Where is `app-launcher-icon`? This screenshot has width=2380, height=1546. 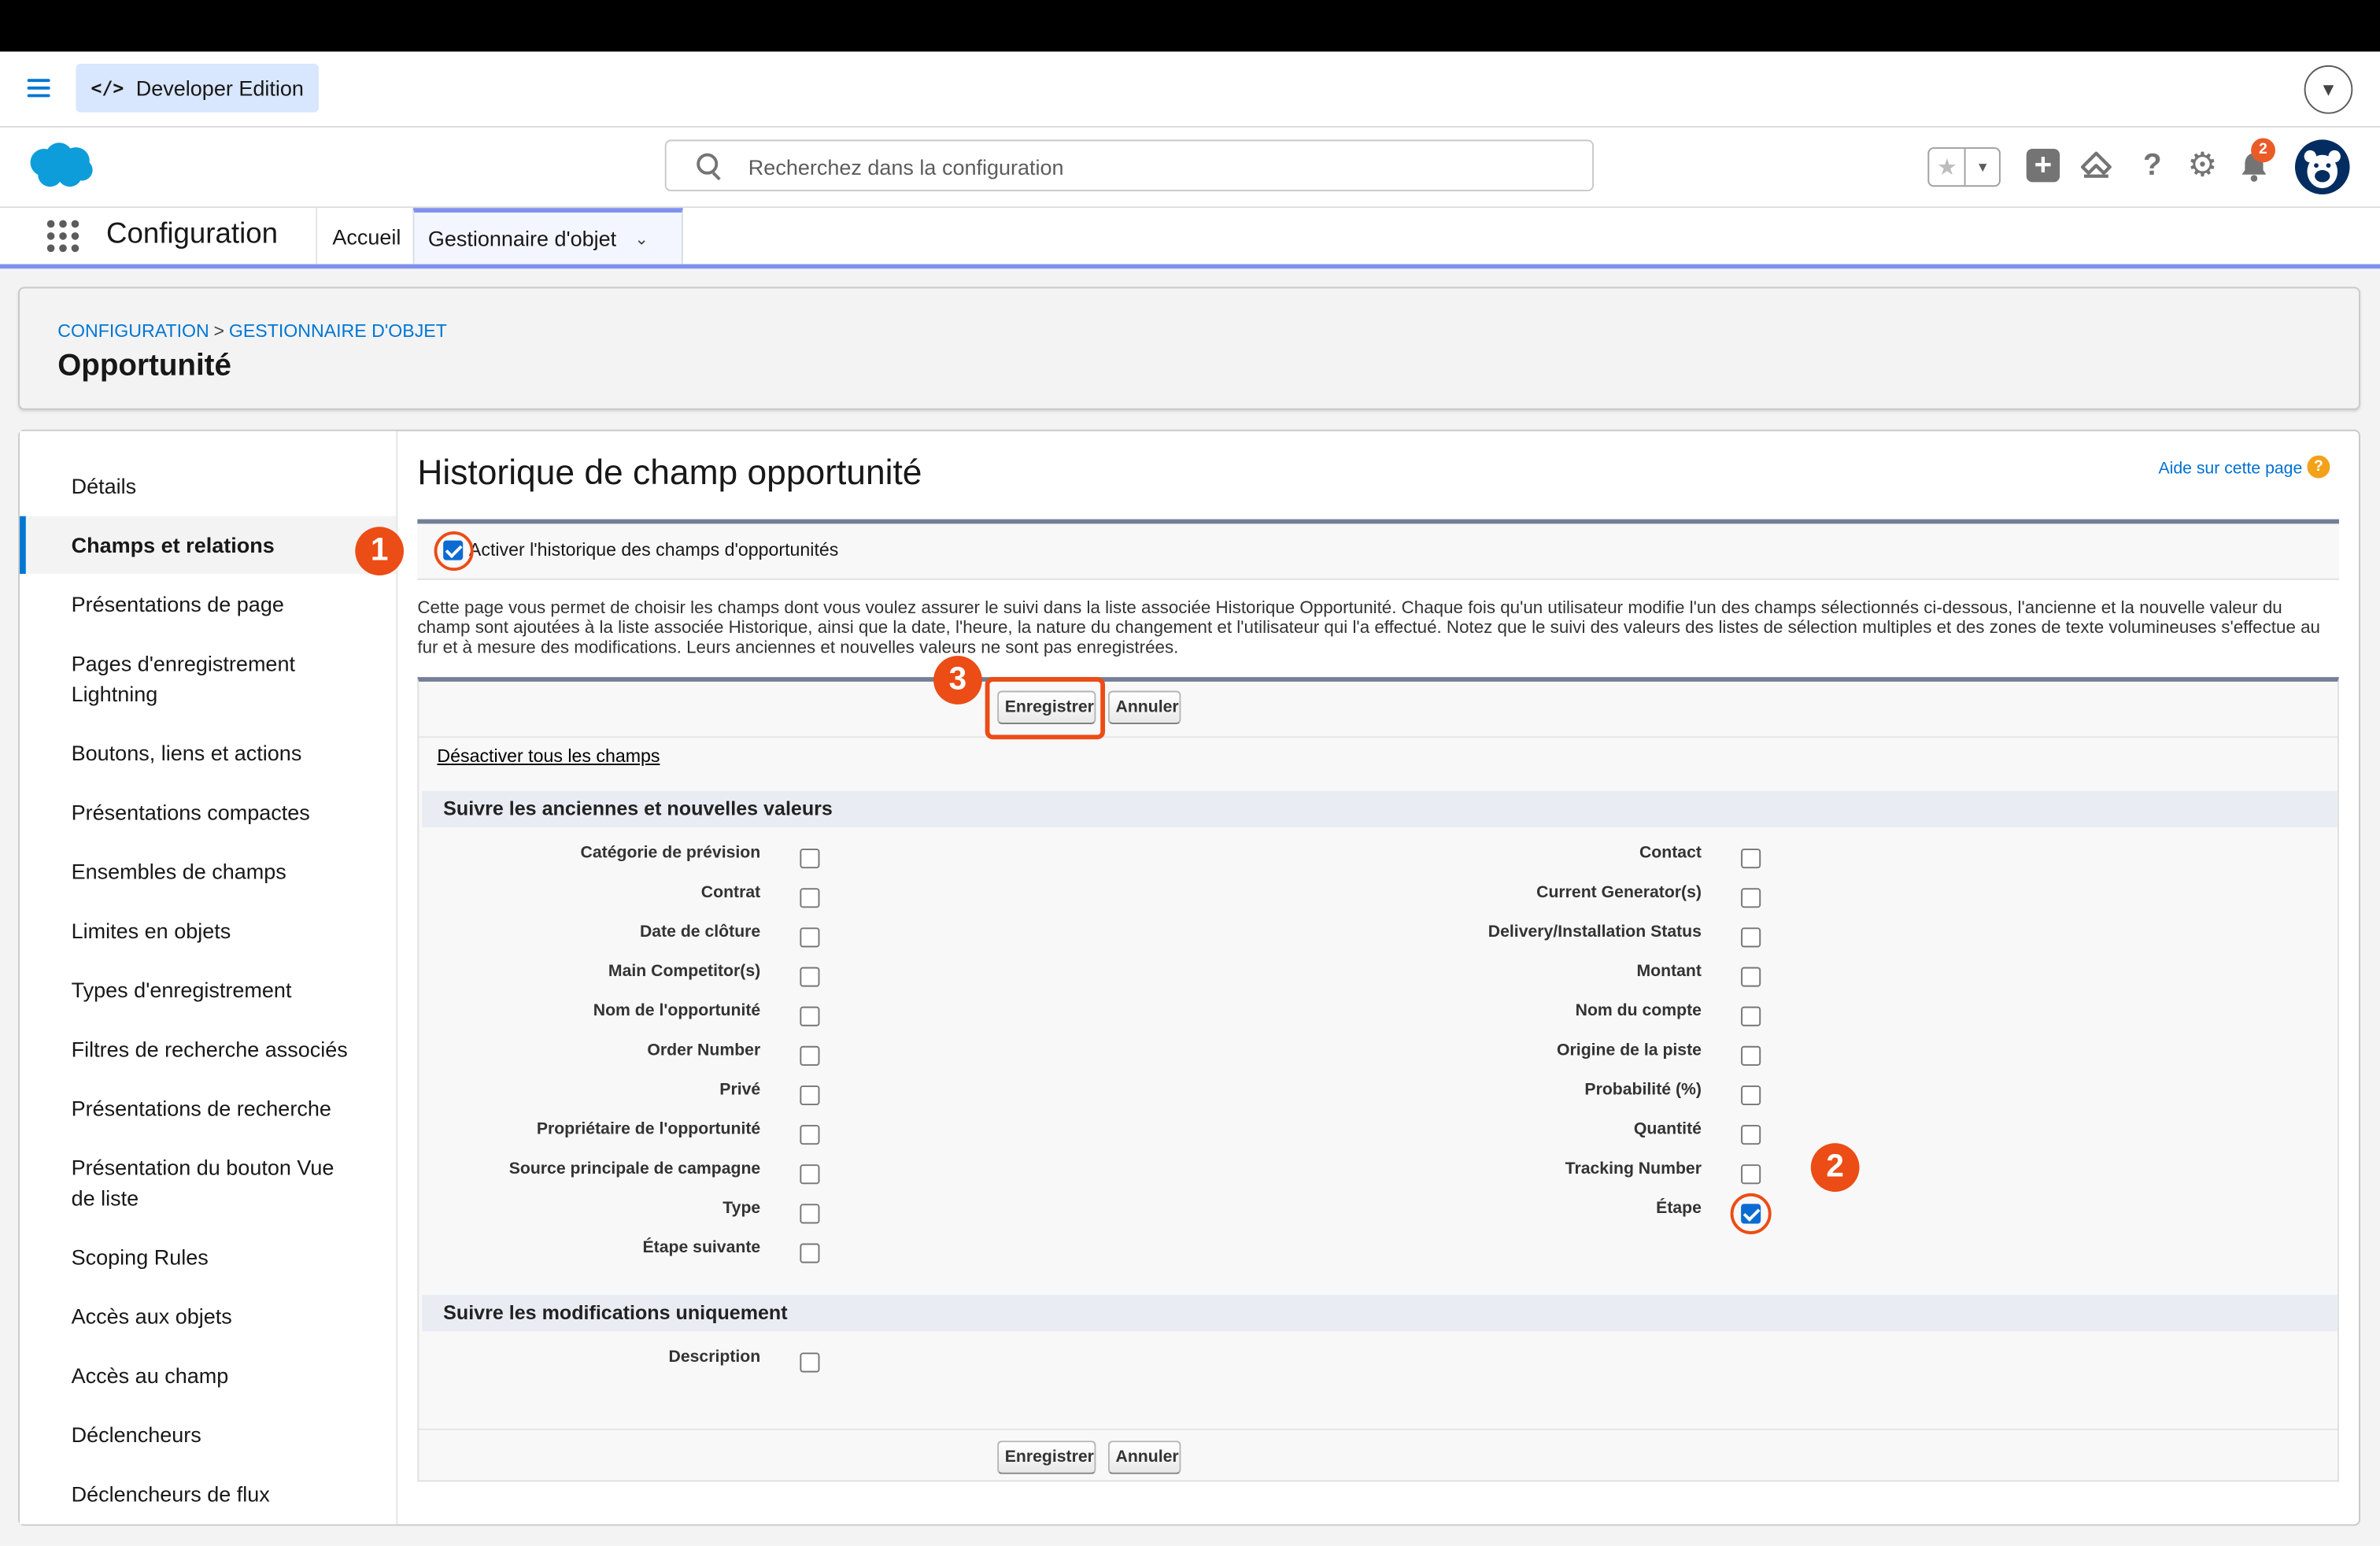
app-launcher-icon is located at coordinates (64, 237).